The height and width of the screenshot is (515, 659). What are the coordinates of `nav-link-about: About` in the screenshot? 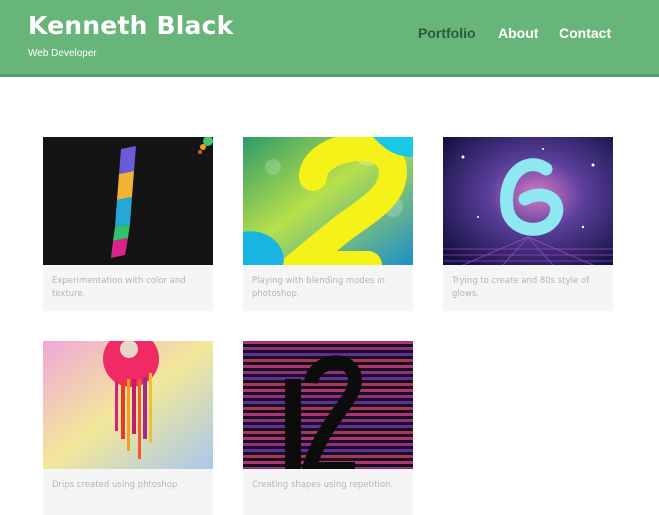 It's located at (518, 33).